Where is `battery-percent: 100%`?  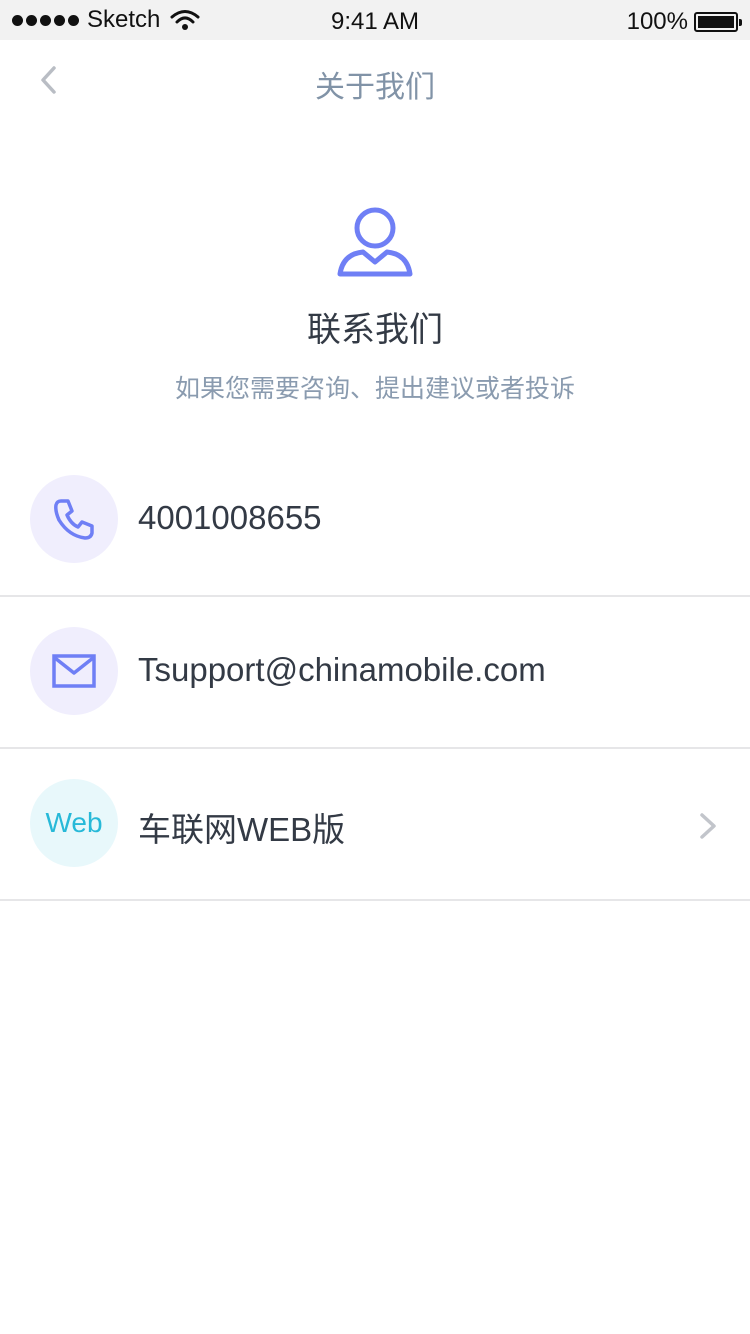 battery-percent: 100% is located at coordinates (657, 21).